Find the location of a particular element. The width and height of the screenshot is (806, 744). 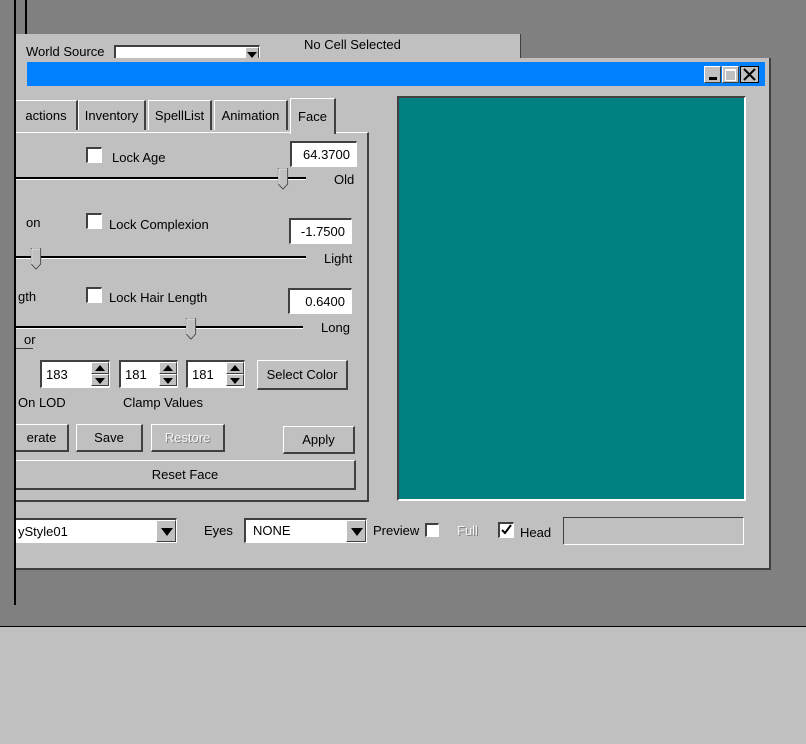

tab-label: actions is located at coordinates (46, 115).